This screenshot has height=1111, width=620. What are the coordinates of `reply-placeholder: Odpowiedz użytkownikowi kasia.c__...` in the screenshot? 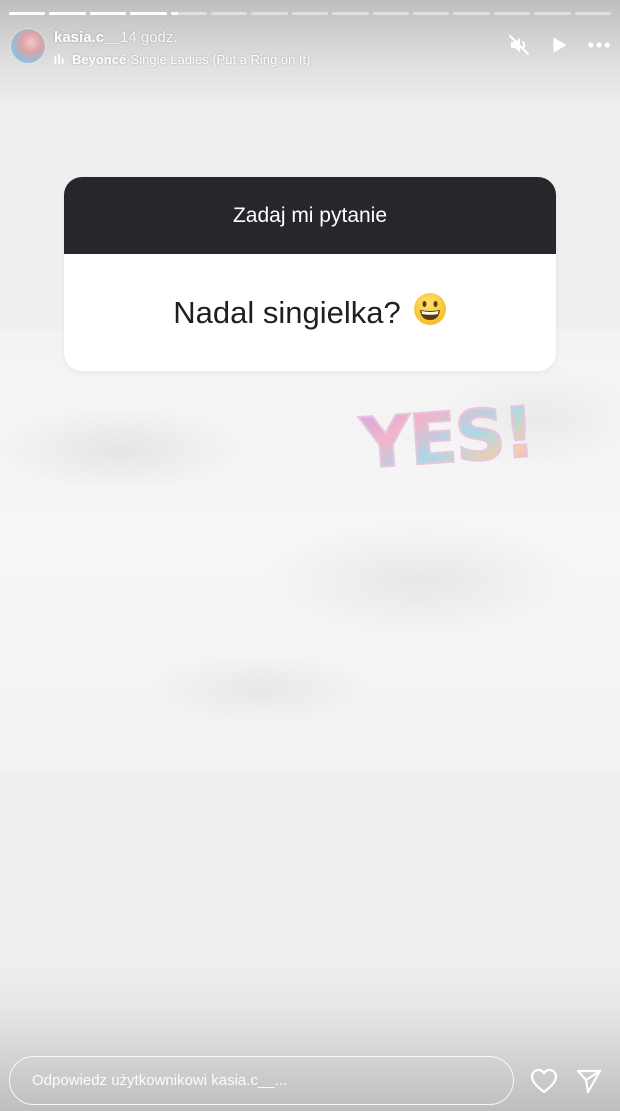 It's located at (160, 1080).